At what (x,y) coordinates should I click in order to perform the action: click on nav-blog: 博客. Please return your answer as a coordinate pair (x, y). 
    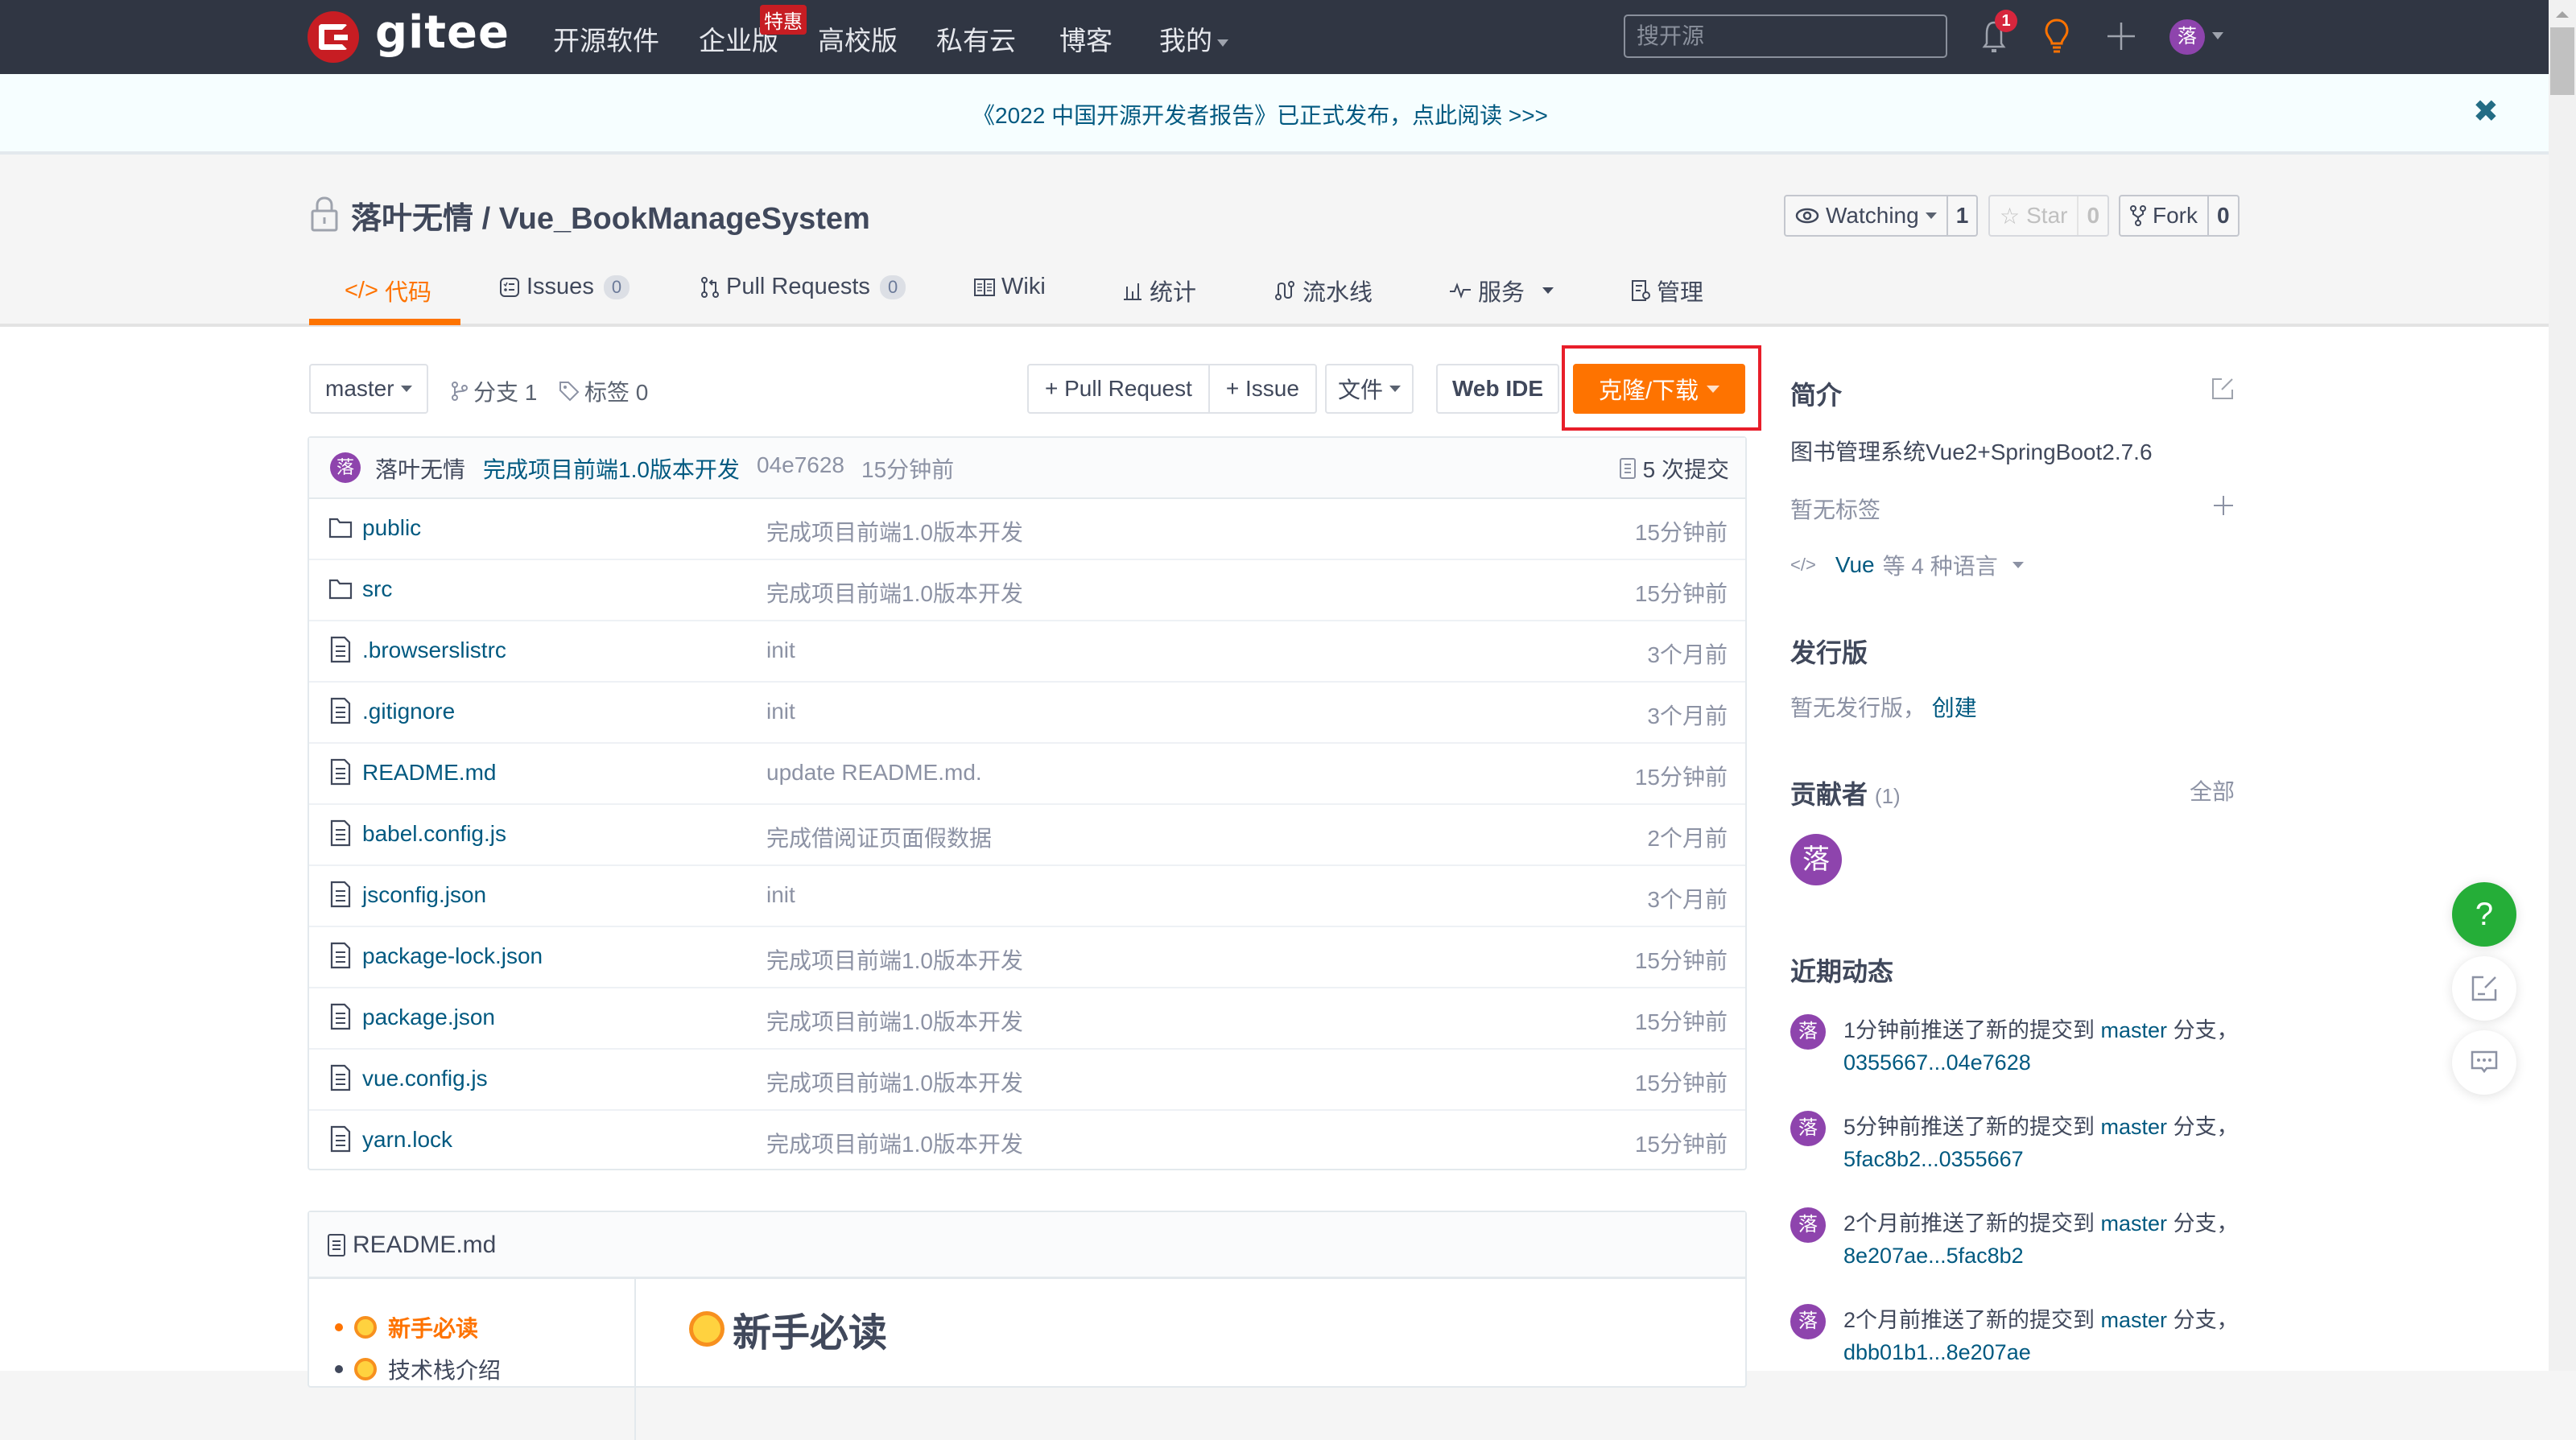
    Looking at the image, I should click on (1086, 38).